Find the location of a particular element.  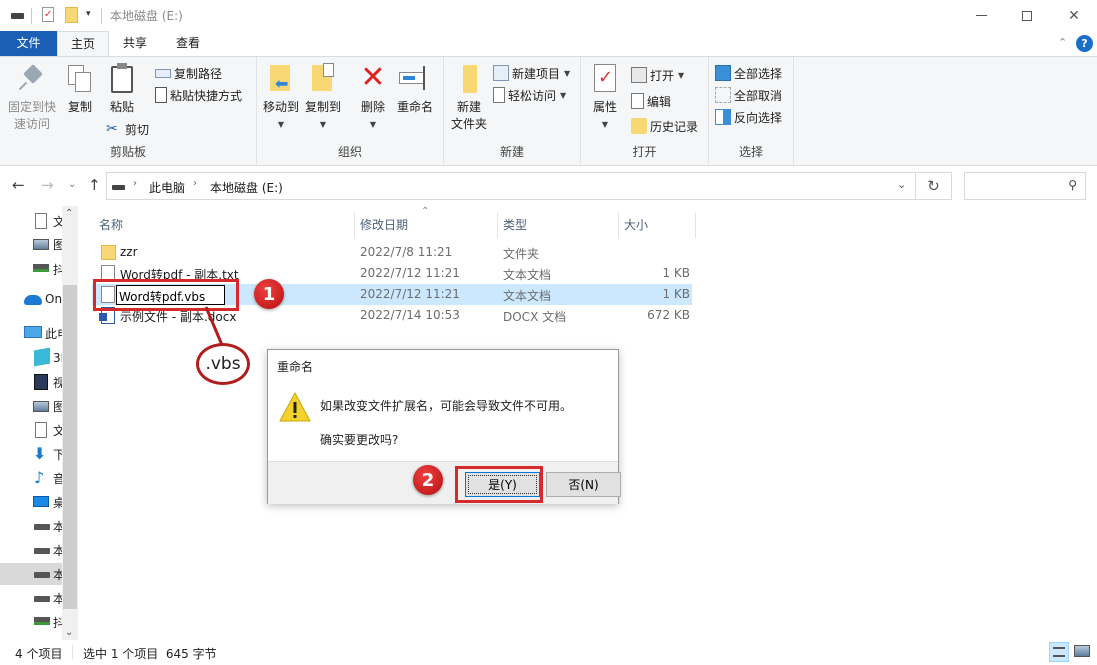

sidebar-item-desktop: 桌面 is located at coordinates (31, 502).